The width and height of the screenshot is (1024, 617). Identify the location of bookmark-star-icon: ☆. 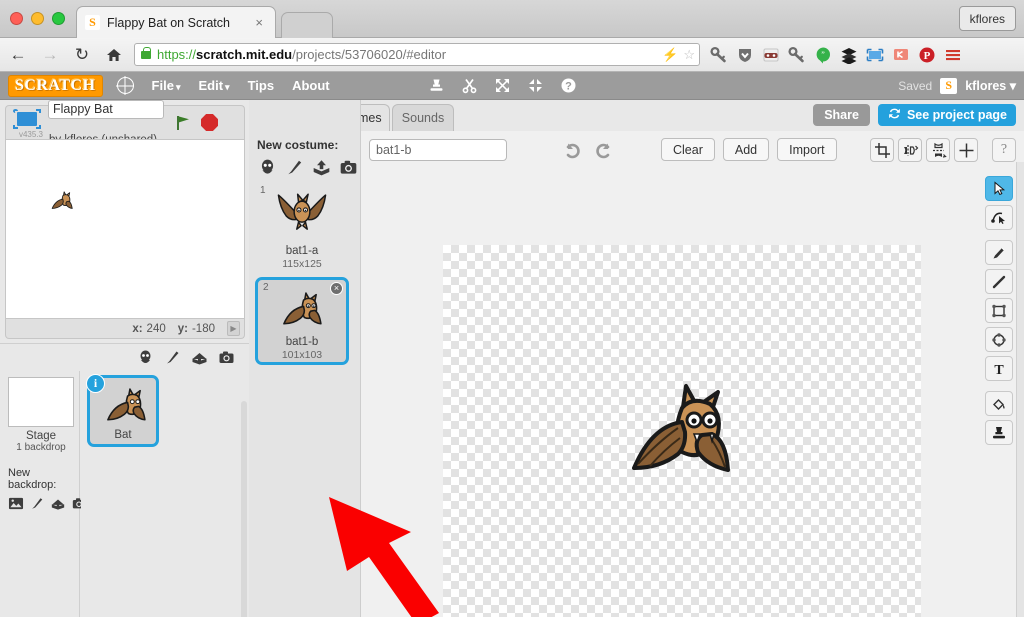
(689, 55).